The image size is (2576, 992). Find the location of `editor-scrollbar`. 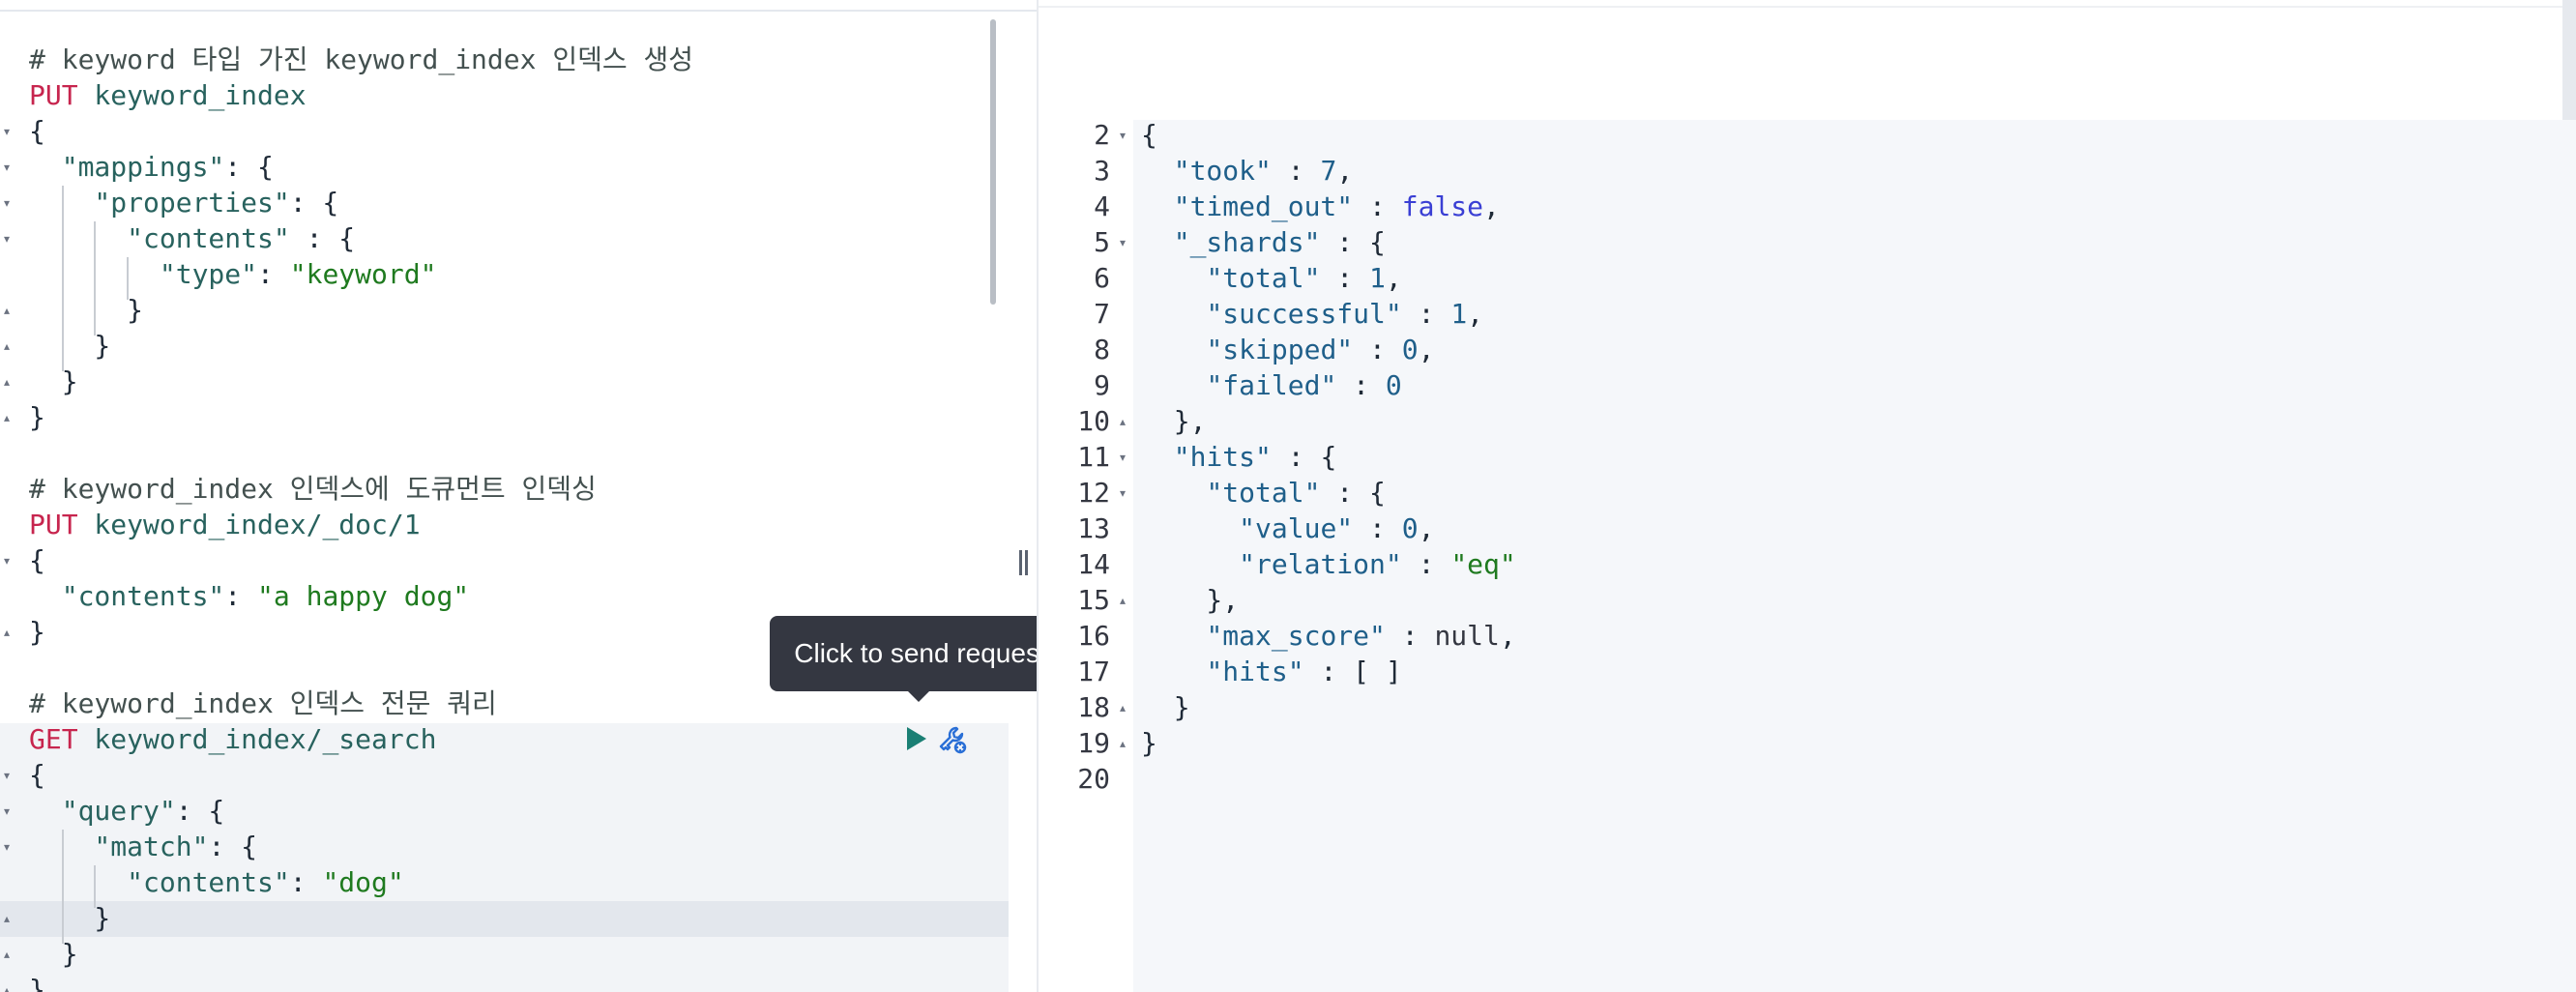

editor-scrollbar is located at coordinates (993, 162).